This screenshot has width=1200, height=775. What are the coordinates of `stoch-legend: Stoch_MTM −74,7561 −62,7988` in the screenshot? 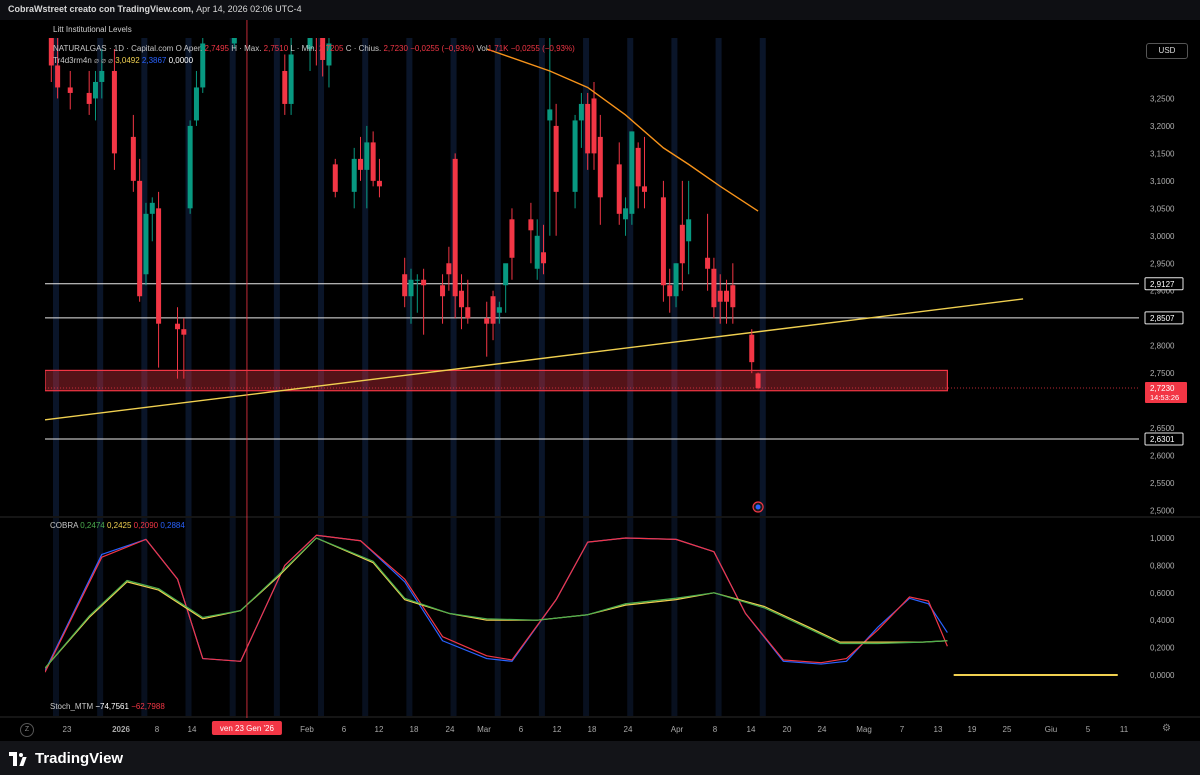 It's located at (107, 706).